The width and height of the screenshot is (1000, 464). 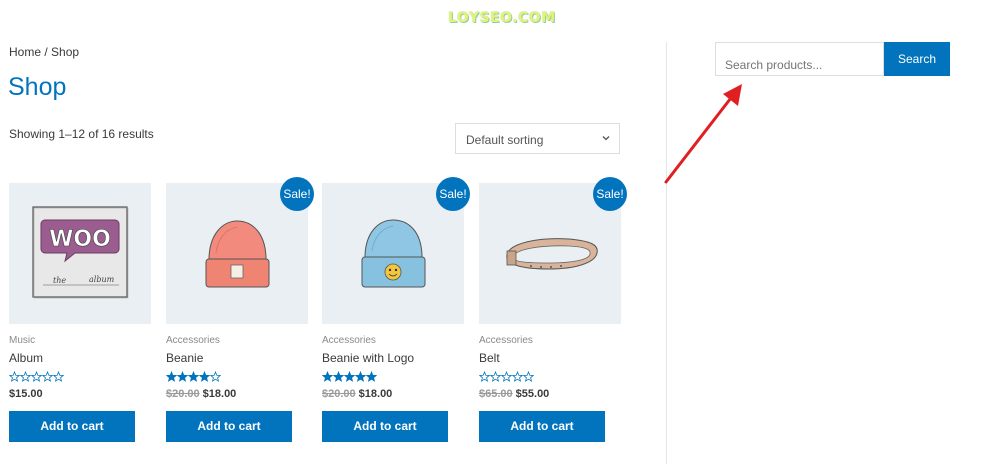 What do you see at coordinates (514, 394) in the screenshot?
I see `product-price: $65.00 $55.00` at bounding box center [514, 394].